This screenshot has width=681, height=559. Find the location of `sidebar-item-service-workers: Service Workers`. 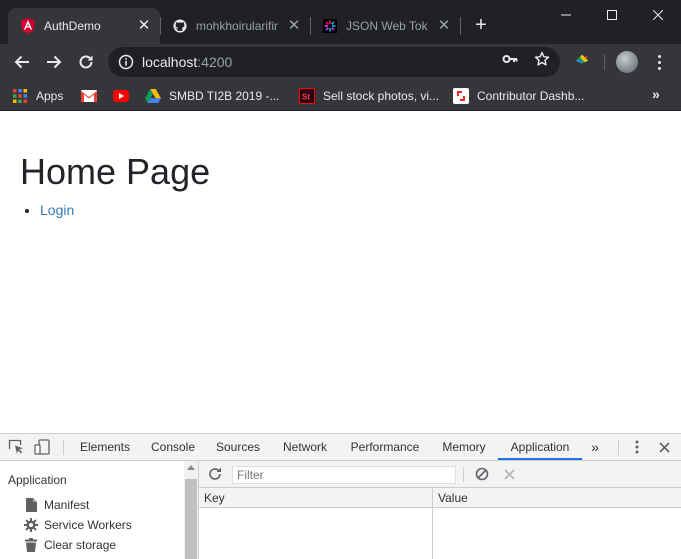

sidebar-item-service-workers: Service Workers is located at coordinates (78, 525).